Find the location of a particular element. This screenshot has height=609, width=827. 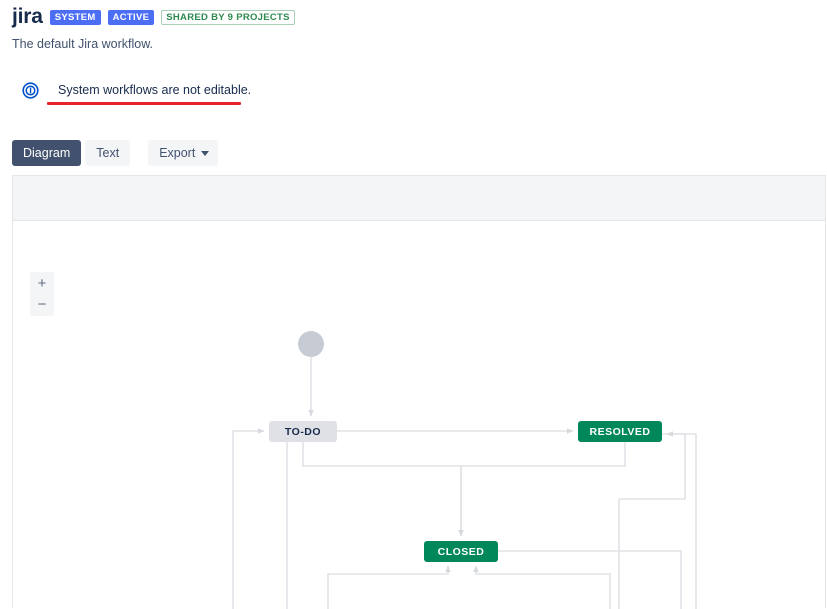

page-description: The default Jira workflow. is located at coordinates (83, 44).